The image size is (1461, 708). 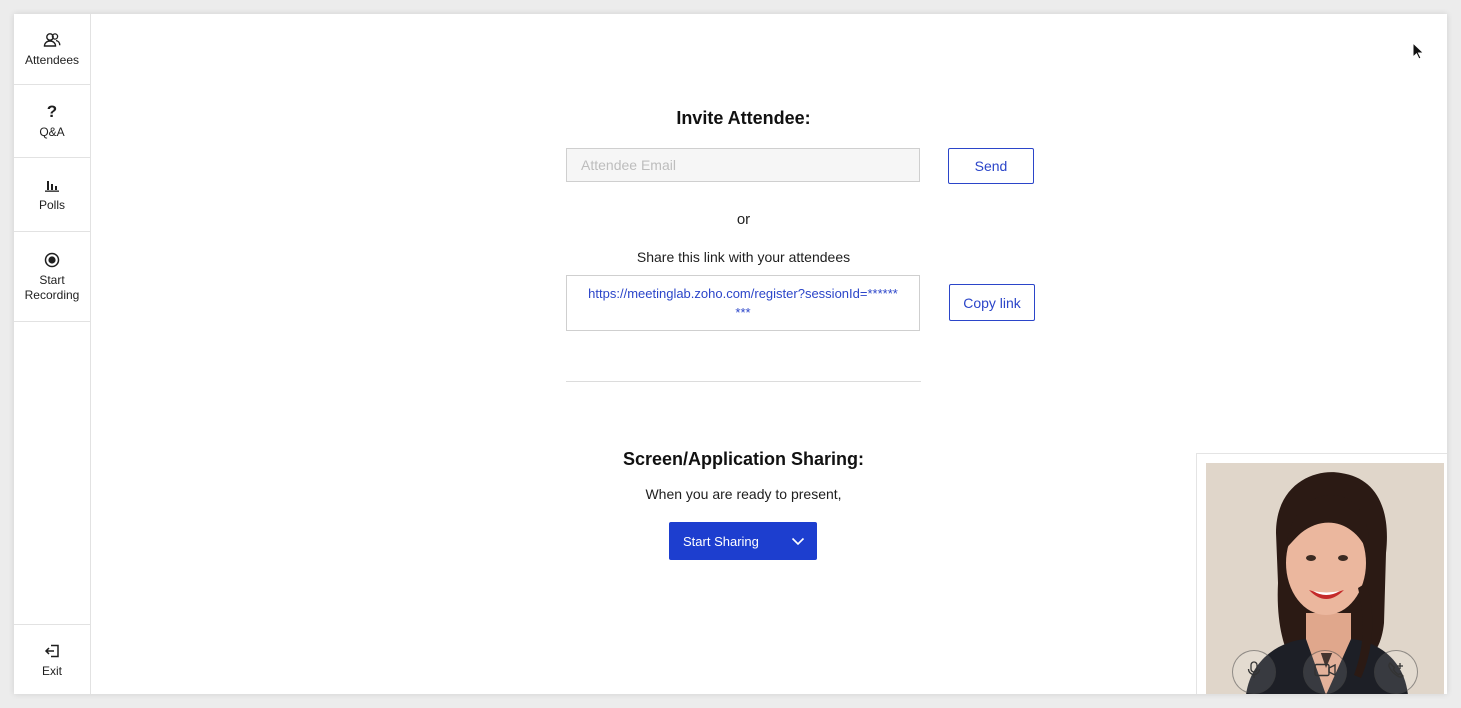 I want to click on participant-video, so click(x=1325, y=578).